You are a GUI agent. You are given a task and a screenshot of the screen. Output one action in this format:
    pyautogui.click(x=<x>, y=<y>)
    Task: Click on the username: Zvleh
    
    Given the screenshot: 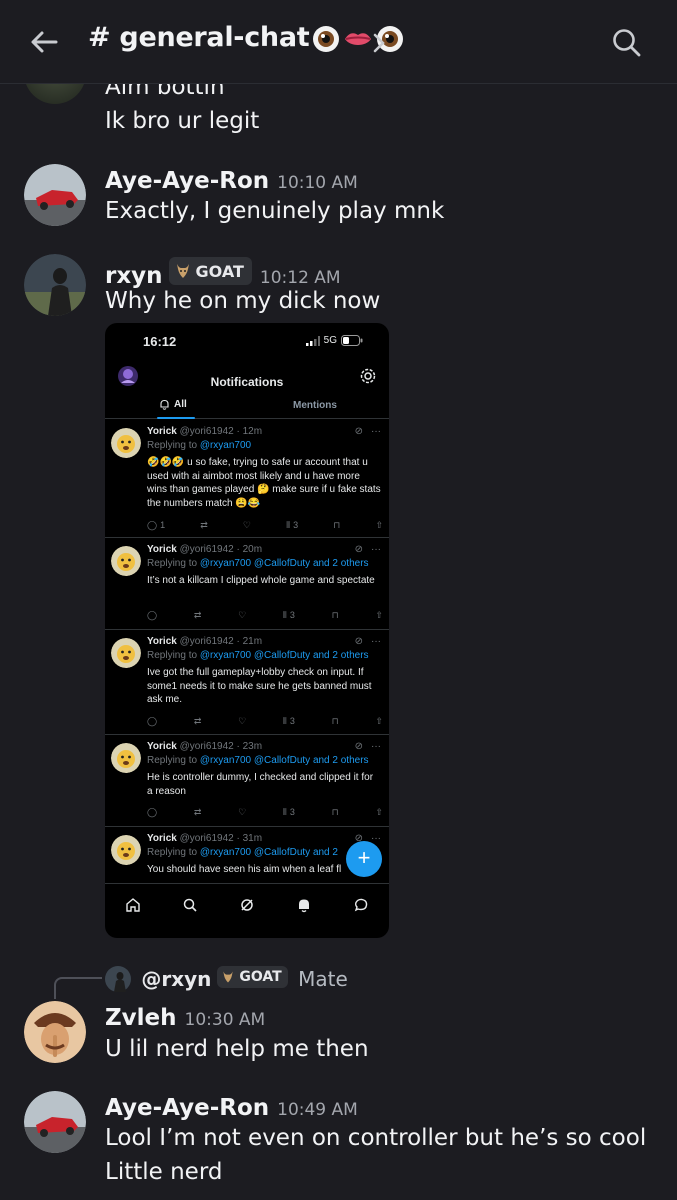 What is the action you would take?
    pyautogui.click(x=141, y=1018)
    